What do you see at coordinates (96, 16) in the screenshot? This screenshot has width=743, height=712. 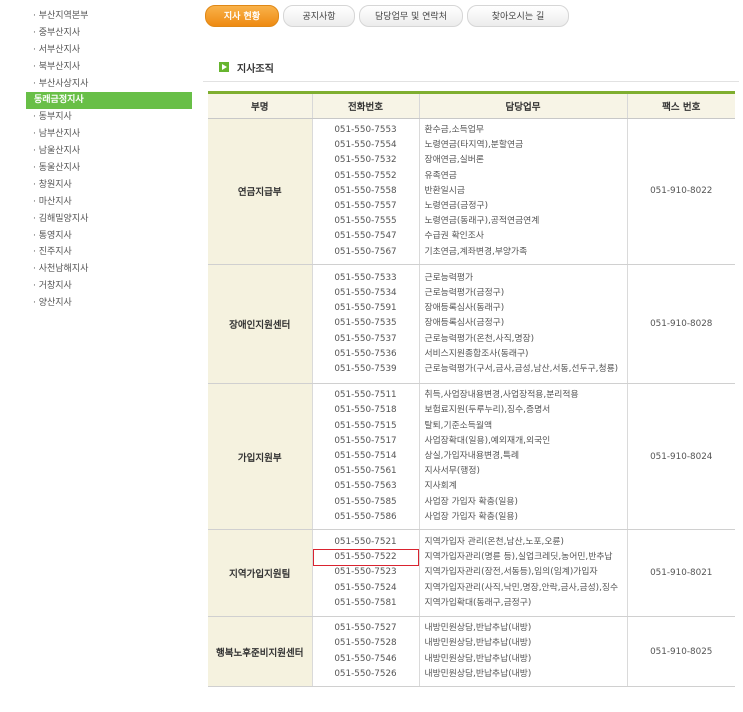 I see `sidebar-item: · 부산지역본부` at bounding box center [96, 16].